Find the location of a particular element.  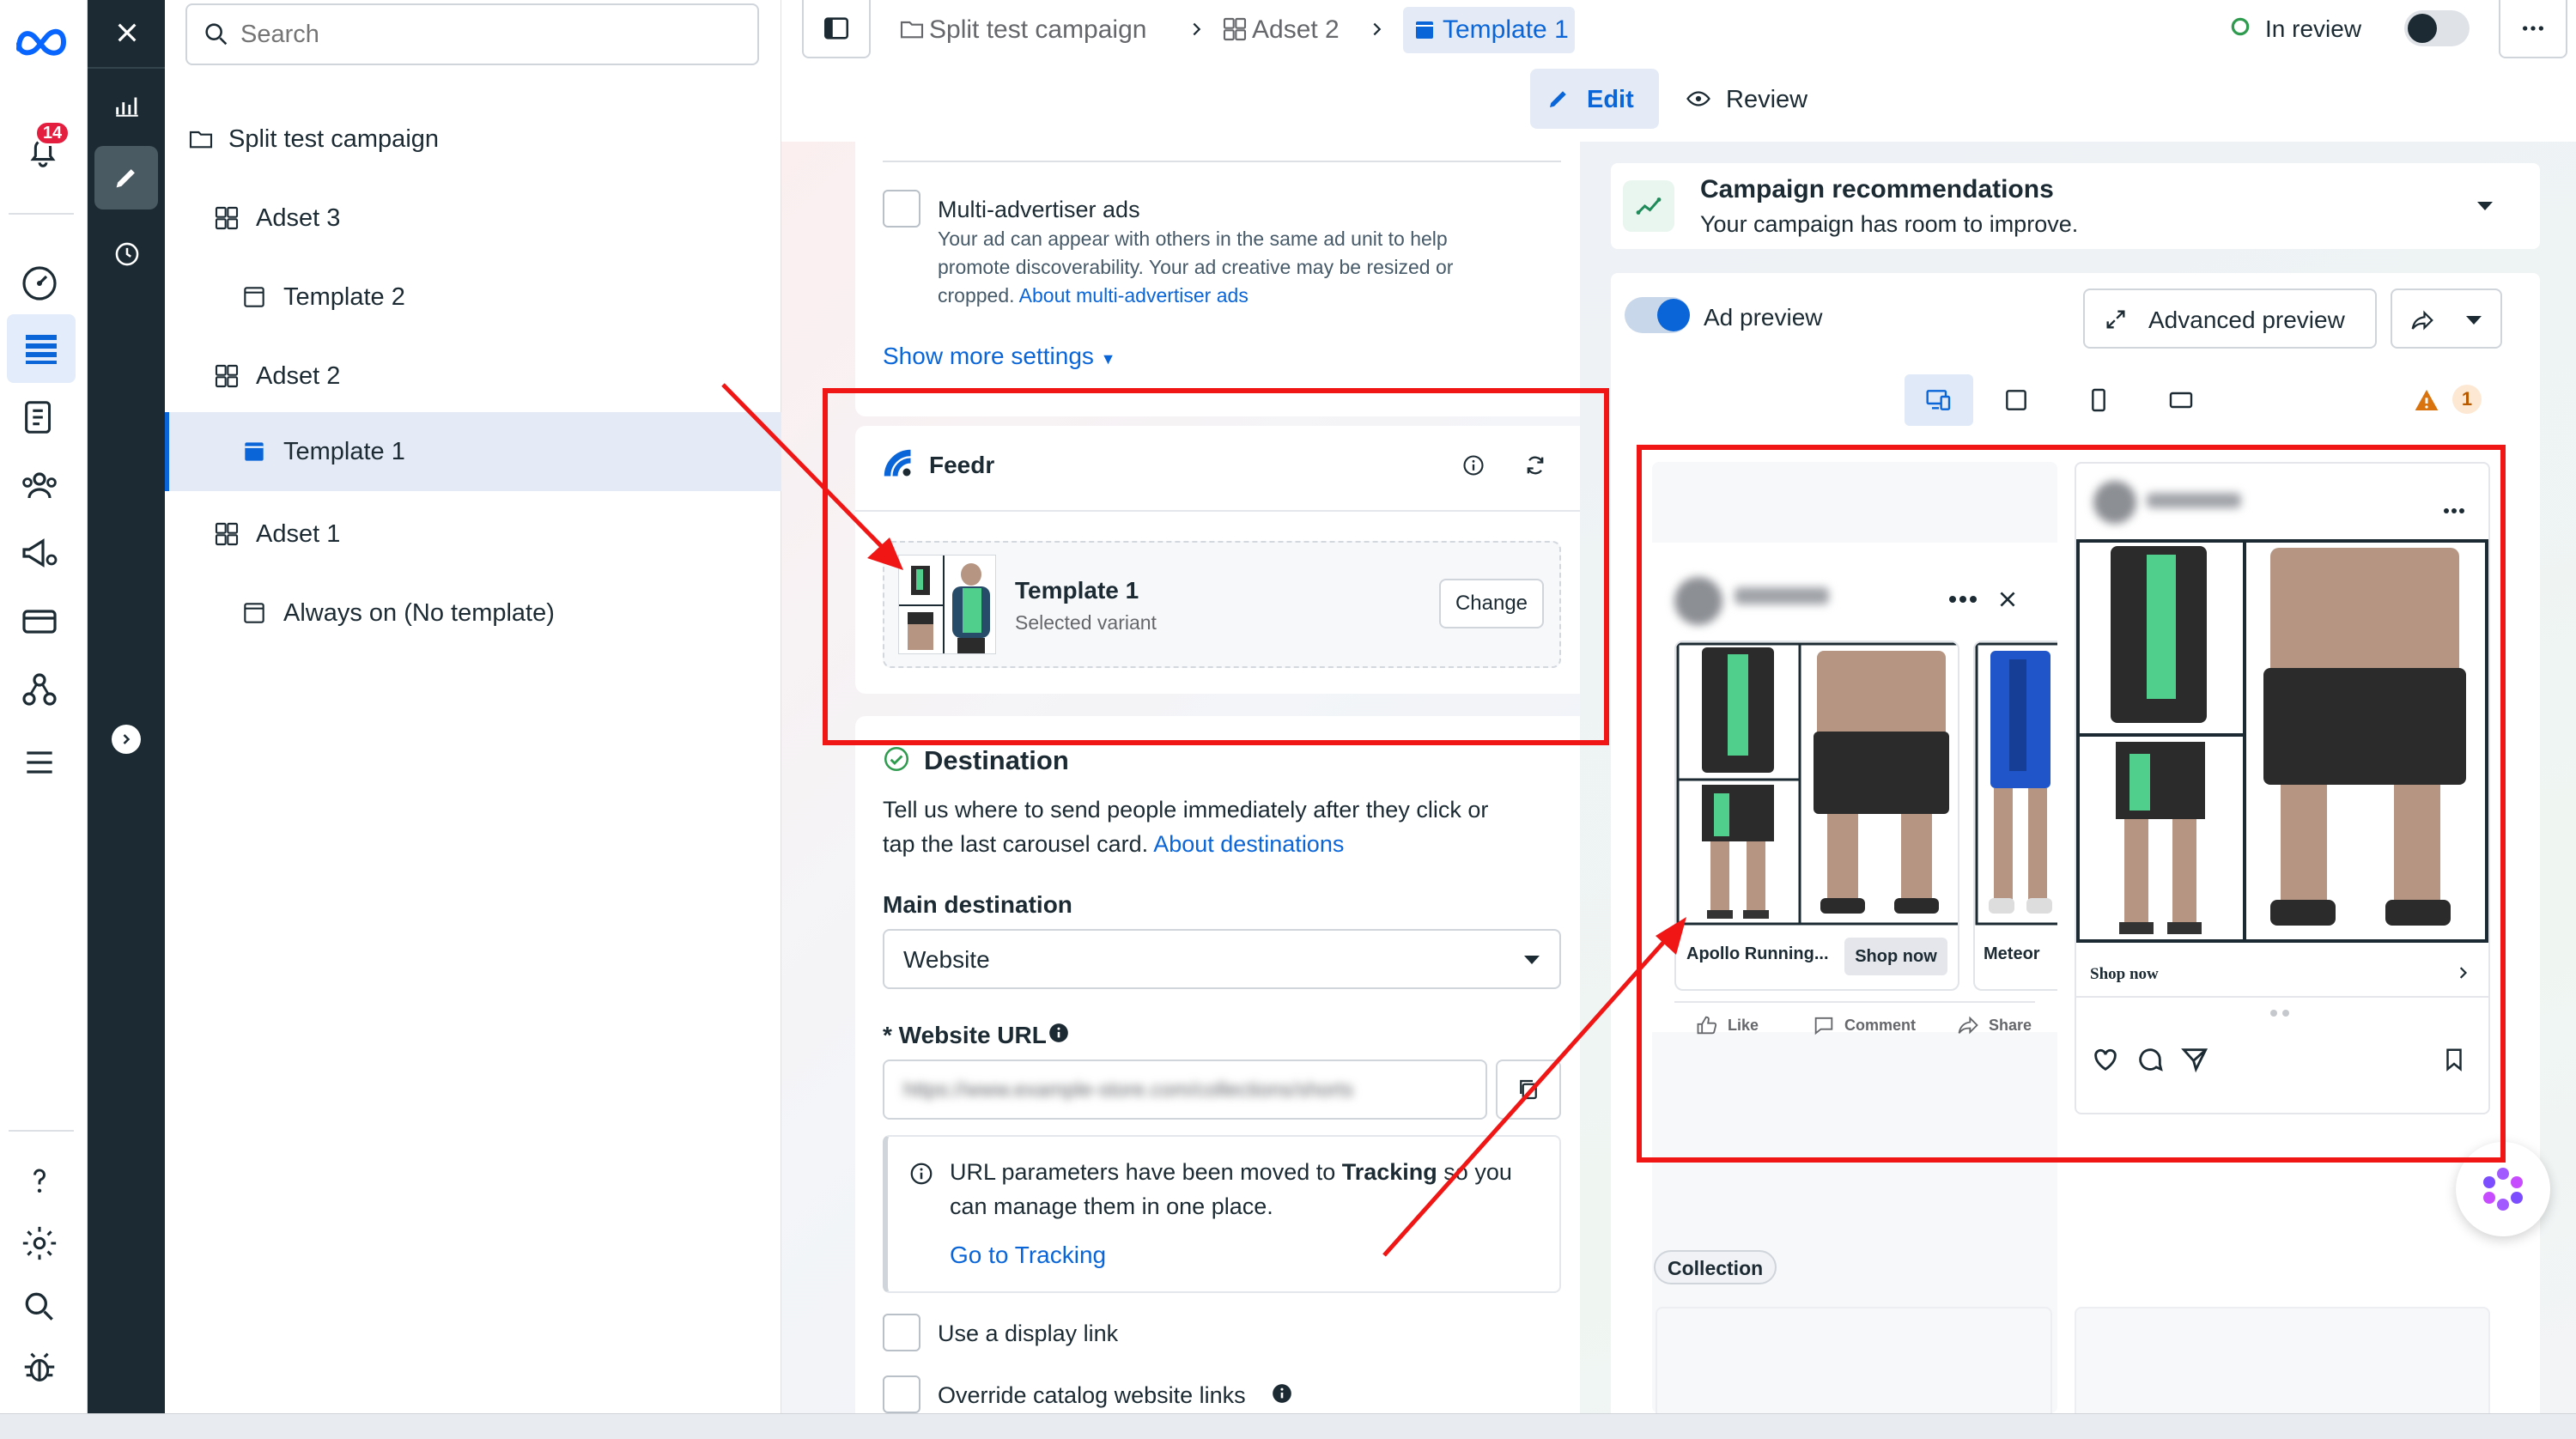

toggle-knob is located at coordinates (1674, 315).